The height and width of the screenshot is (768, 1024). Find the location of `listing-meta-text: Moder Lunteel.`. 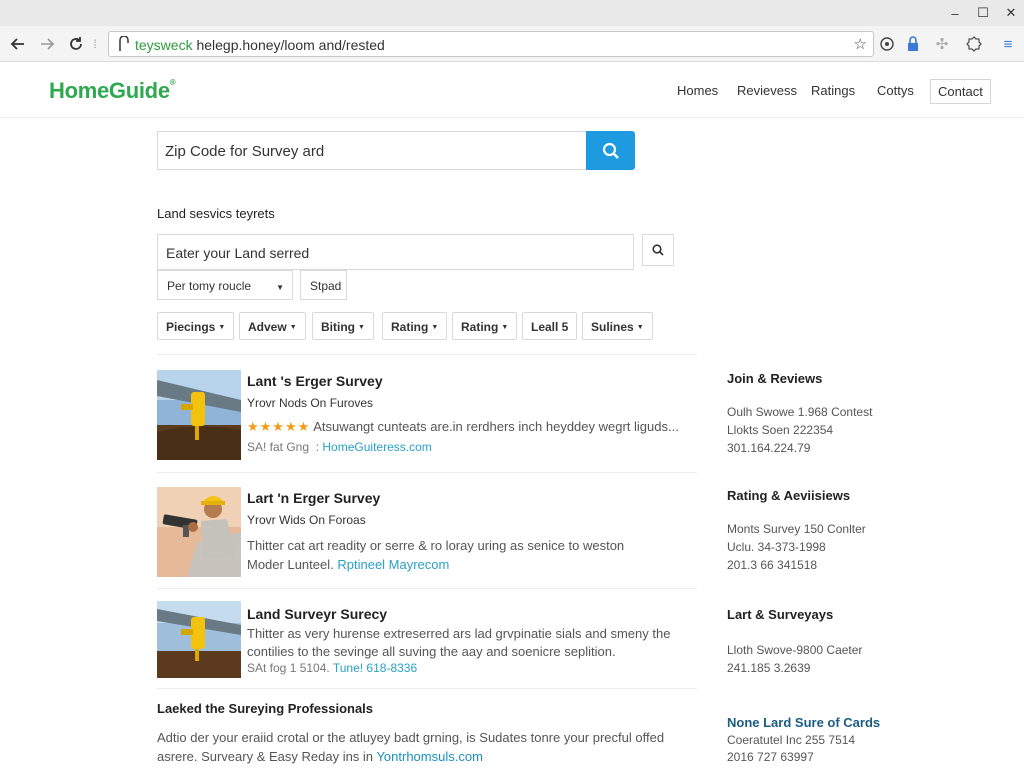

listing-meta-text: Moder Lunteel. is located at coordinates (290, 564).